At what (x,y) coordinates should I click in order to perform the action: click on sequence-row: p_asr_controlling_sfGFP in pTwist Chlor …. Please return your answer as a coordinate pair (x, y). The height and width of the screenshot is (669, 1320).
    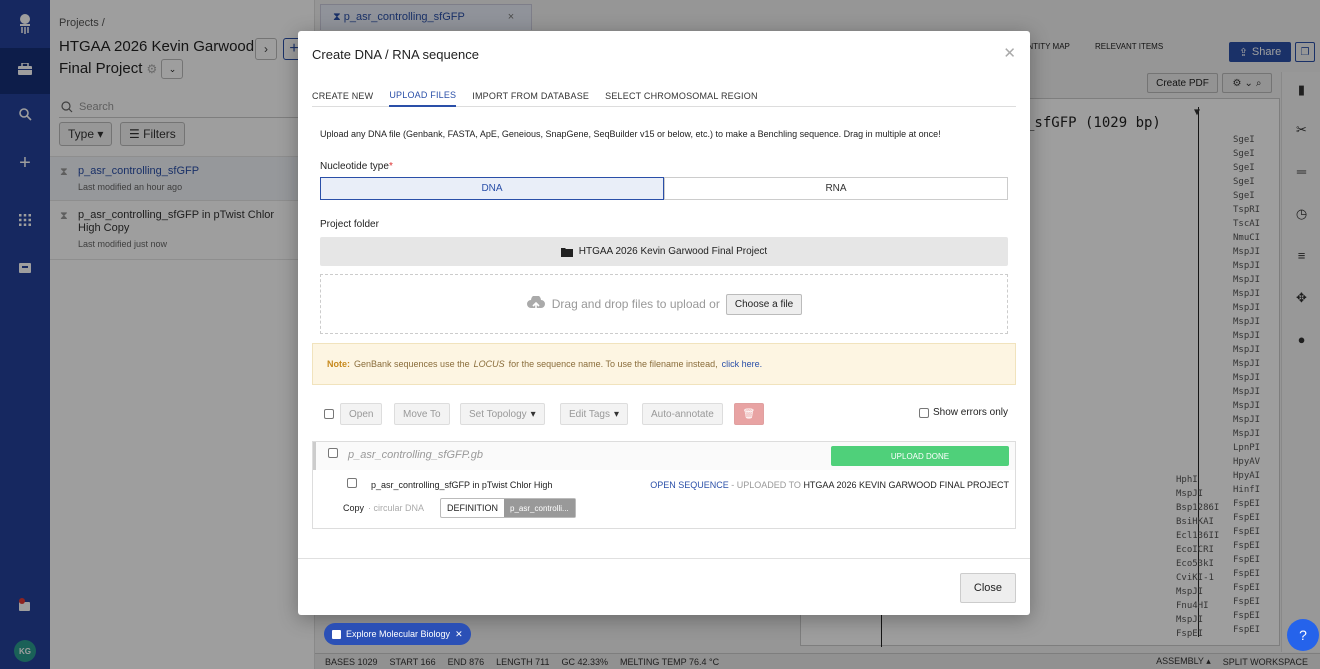
    Looking at the image, I should click on (675, 500).